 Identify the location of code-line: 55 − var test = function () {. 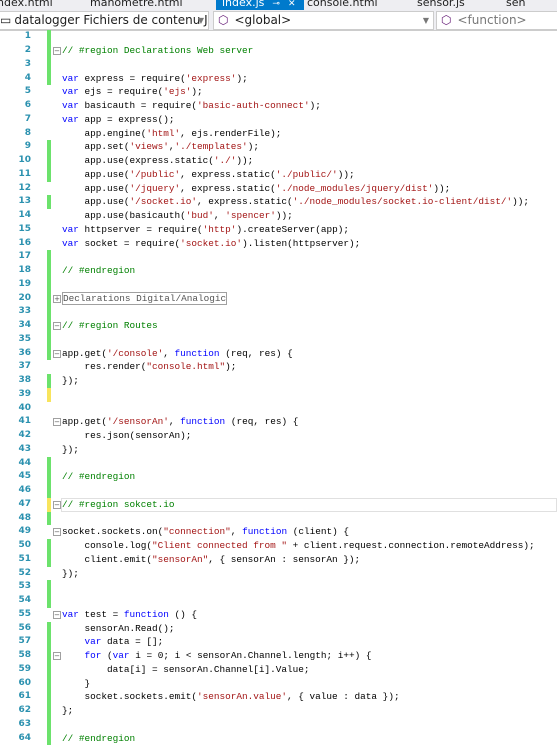
(278, 615).